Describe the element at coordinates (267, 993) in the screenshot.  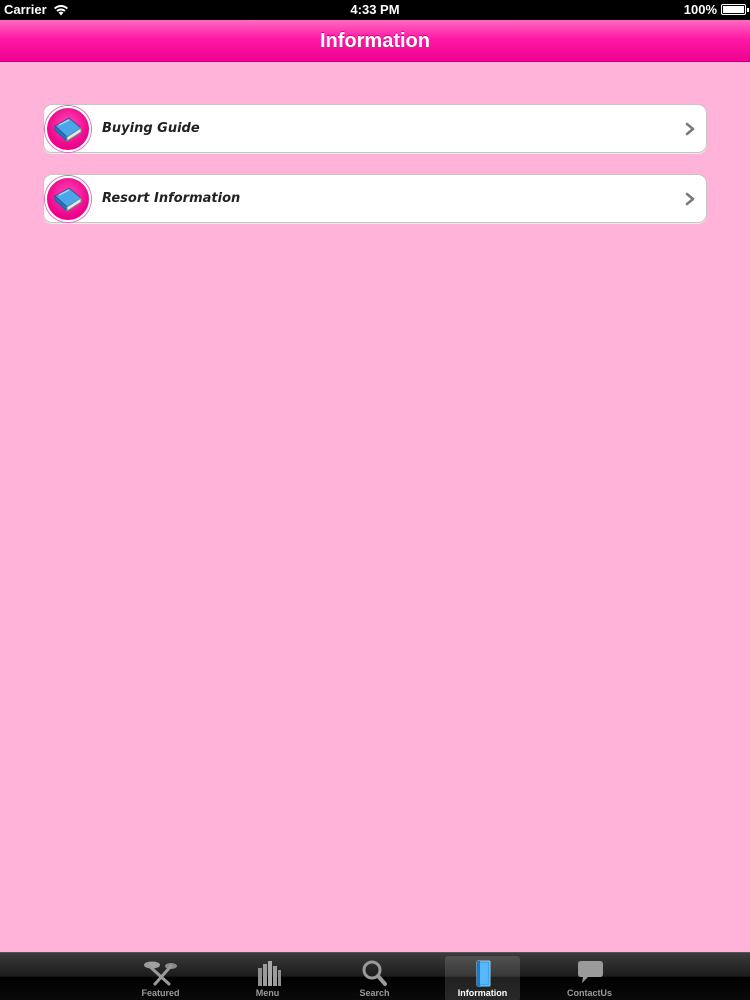
I see `tab-label: Menu` at that location.